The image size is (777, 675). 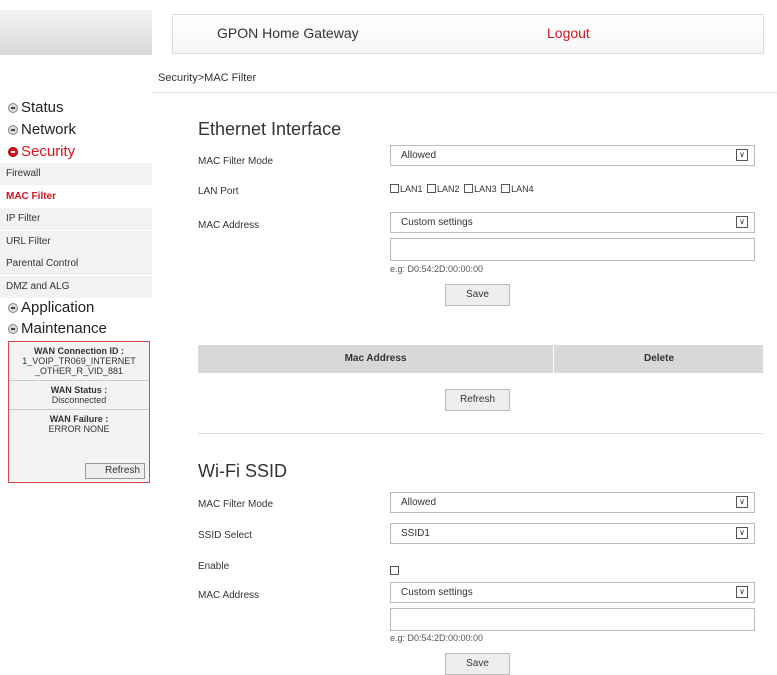 I want to click on lan3-checkbox: LAN3, so click(x=480, y=189).